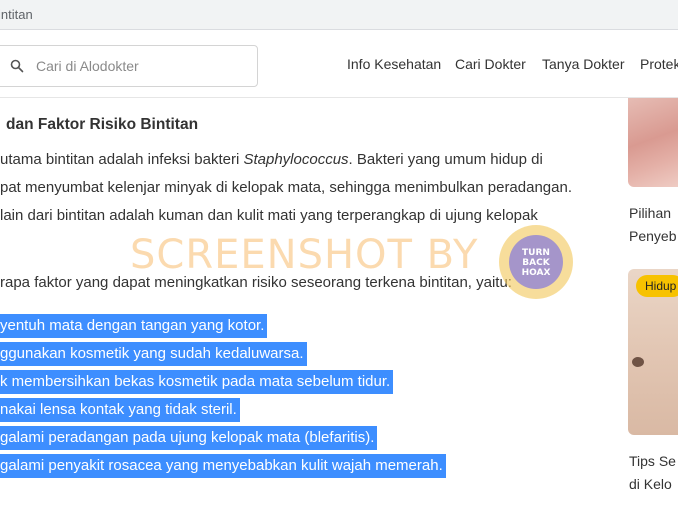  What do you see at coordinates (653, 142) in the screenshot?
I see `article-thumbnail` at bounding box center [653, 142].